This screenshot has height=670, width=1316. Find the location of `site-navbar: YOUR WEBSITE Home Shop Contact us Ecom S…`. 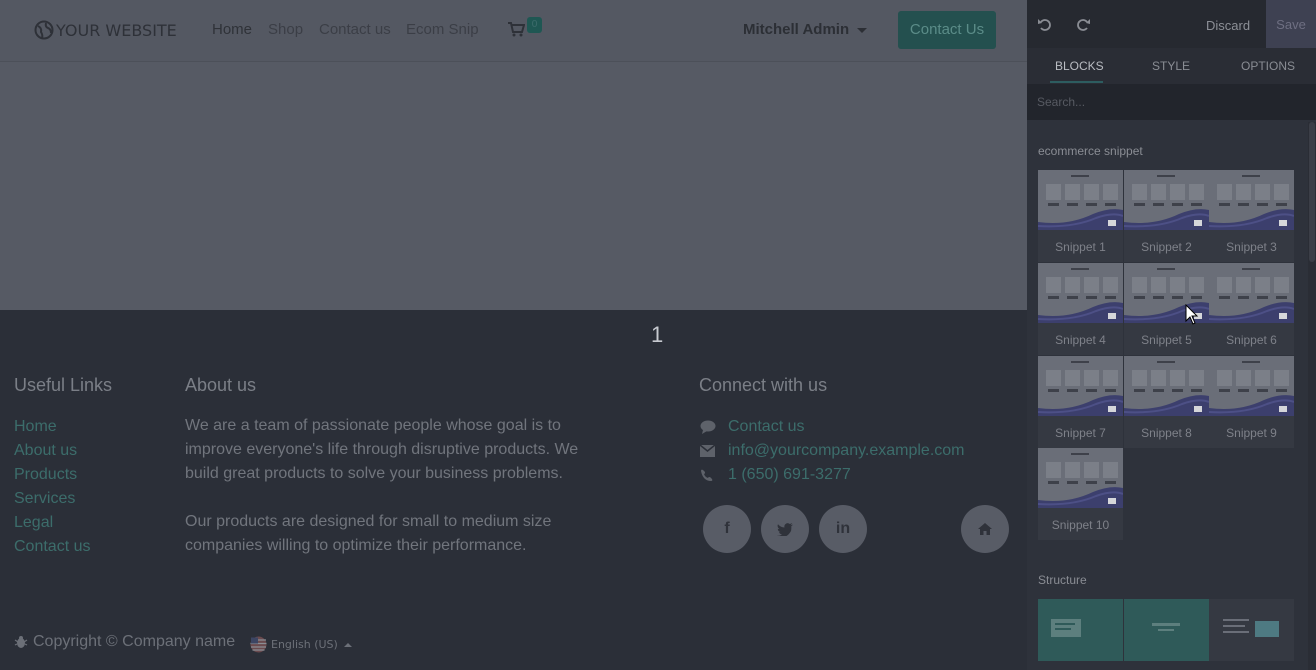

site-navbar: YOUR WEBSITE Home Shop Contact us Ecom S… is located at coordinates (513, 31).